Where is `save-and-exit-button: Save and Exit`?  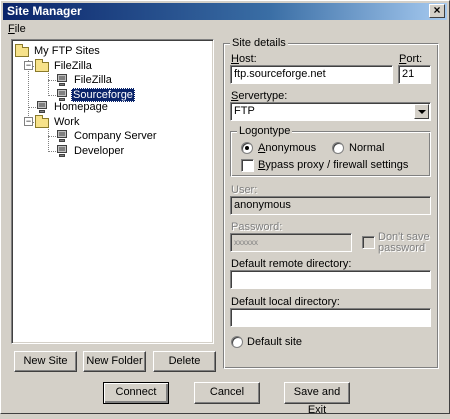
save-and-exit-button: Save and Exit is located at coordinates (317, 399).